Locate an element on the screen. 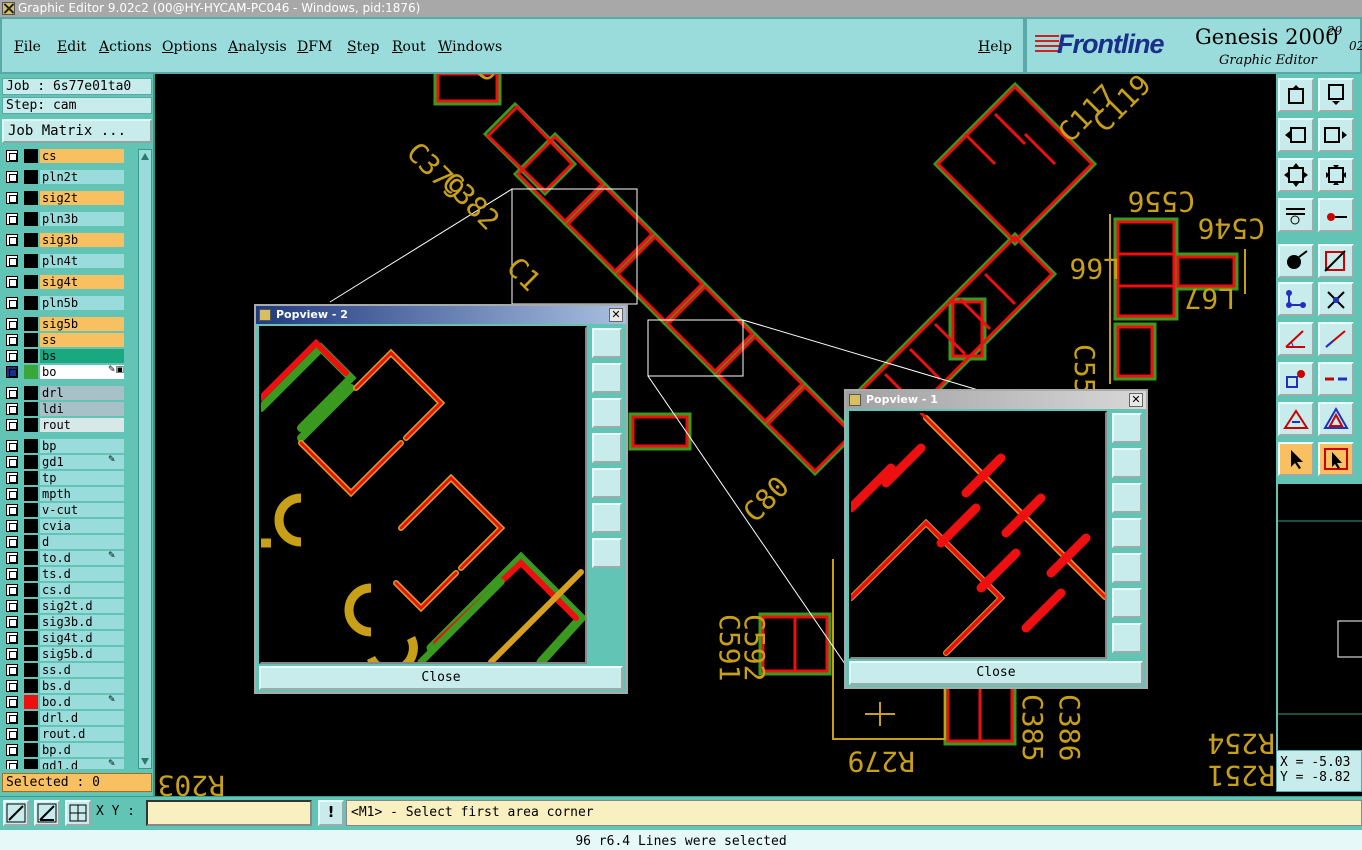  layer-row-pln2t: pln2t is located at coordinates (69, 177).